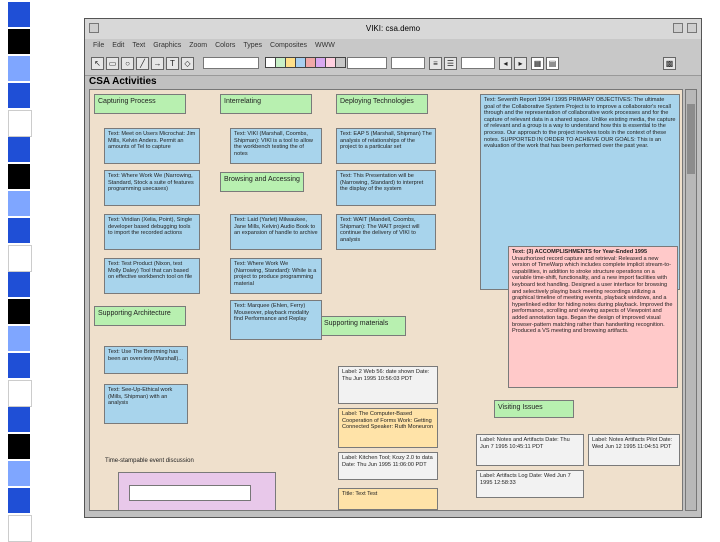  Describe the element at coordinates (367, 63) in the screenshot. I see `zoom-field` at that location.